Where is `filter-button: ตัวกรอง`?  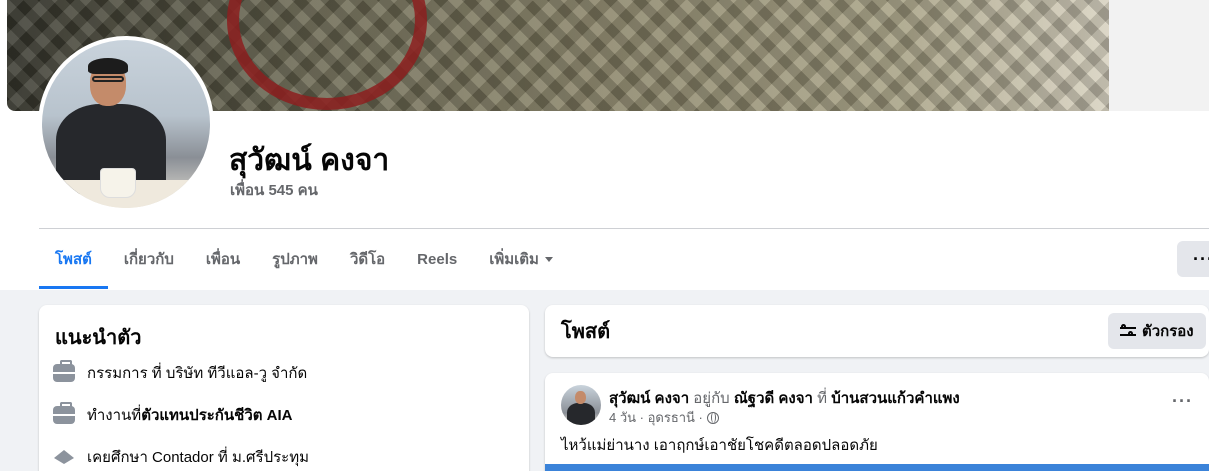 filter-button: ตัวกรอง is located at coordinates (1157, 331).